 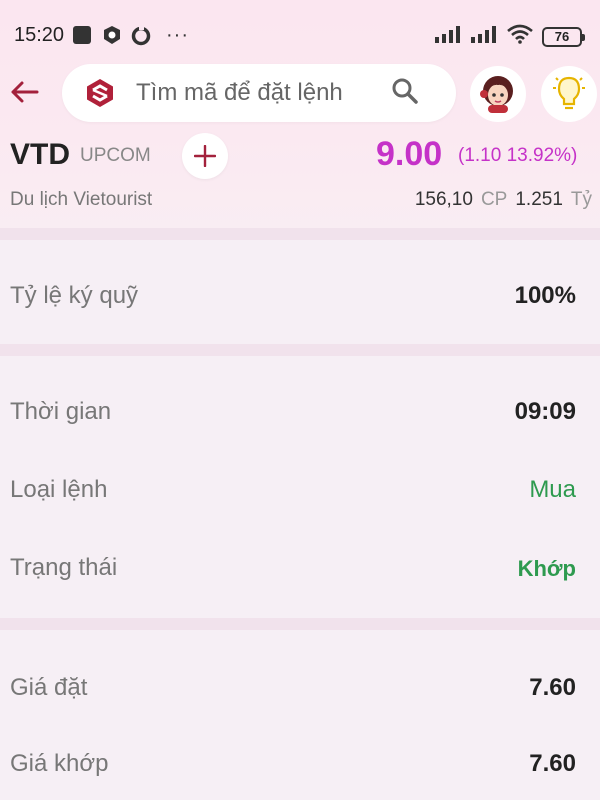 What do you see at coordinates (563, 36) in the screenshot?
I see `battery-icon: 76` at bounding box center [563, 36].